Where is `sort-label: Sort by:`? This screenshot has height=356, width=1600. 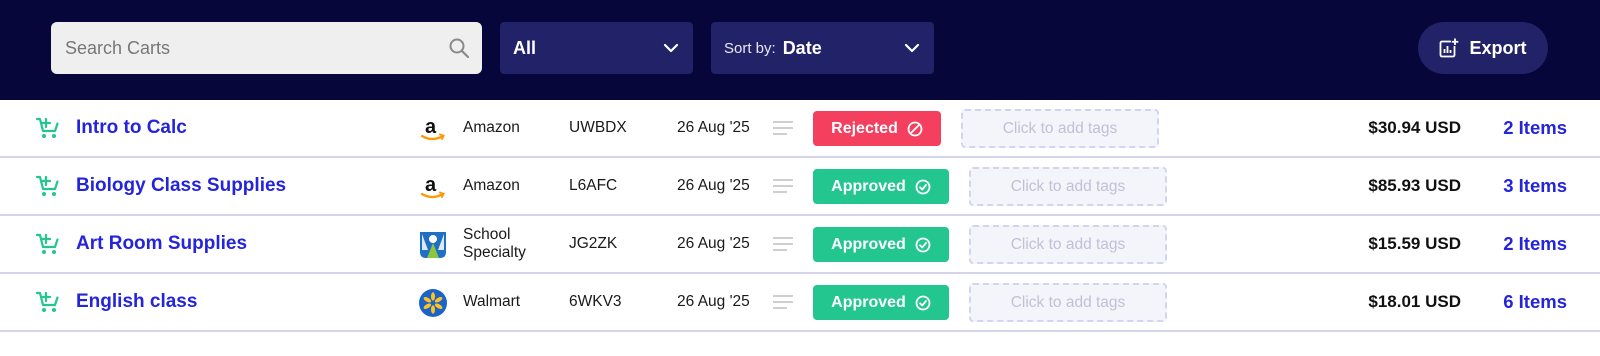
sort-label: Sort by: is located at coordinates (750, 48).